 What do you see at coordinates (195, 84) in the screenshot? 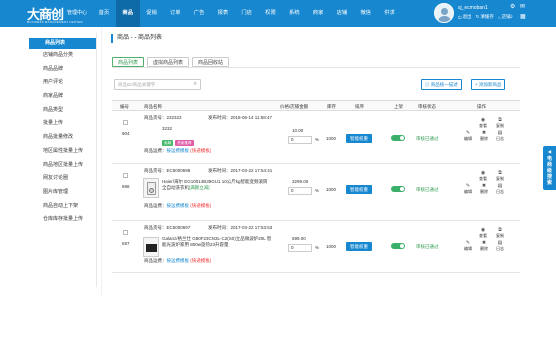
I see `search-icon: ⌕` at bounding box center [195, 84].